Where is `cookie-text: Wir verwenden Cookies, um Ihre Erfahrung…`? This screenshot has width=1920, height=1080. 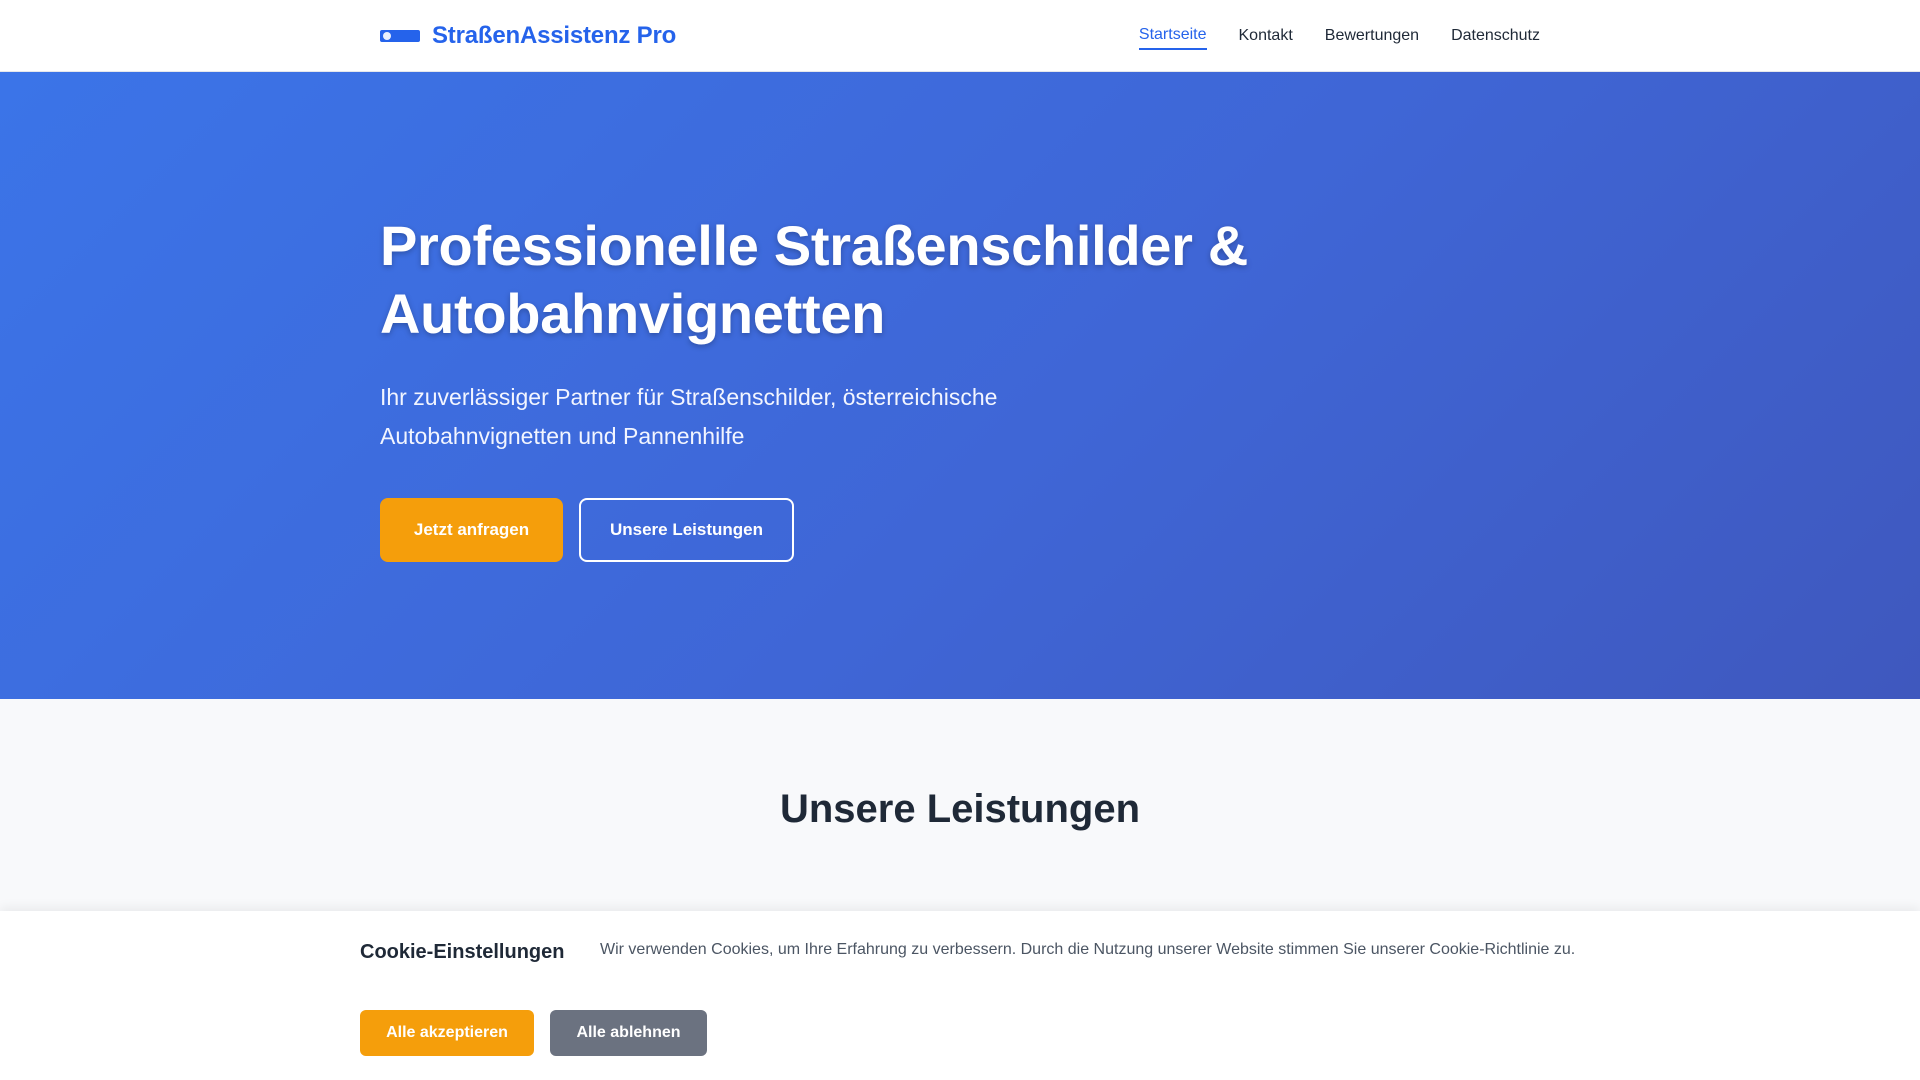
cookie-text: Wir verwenden Cookies, um Ihre Erfahrung… is located at coordinates (1088, 949).